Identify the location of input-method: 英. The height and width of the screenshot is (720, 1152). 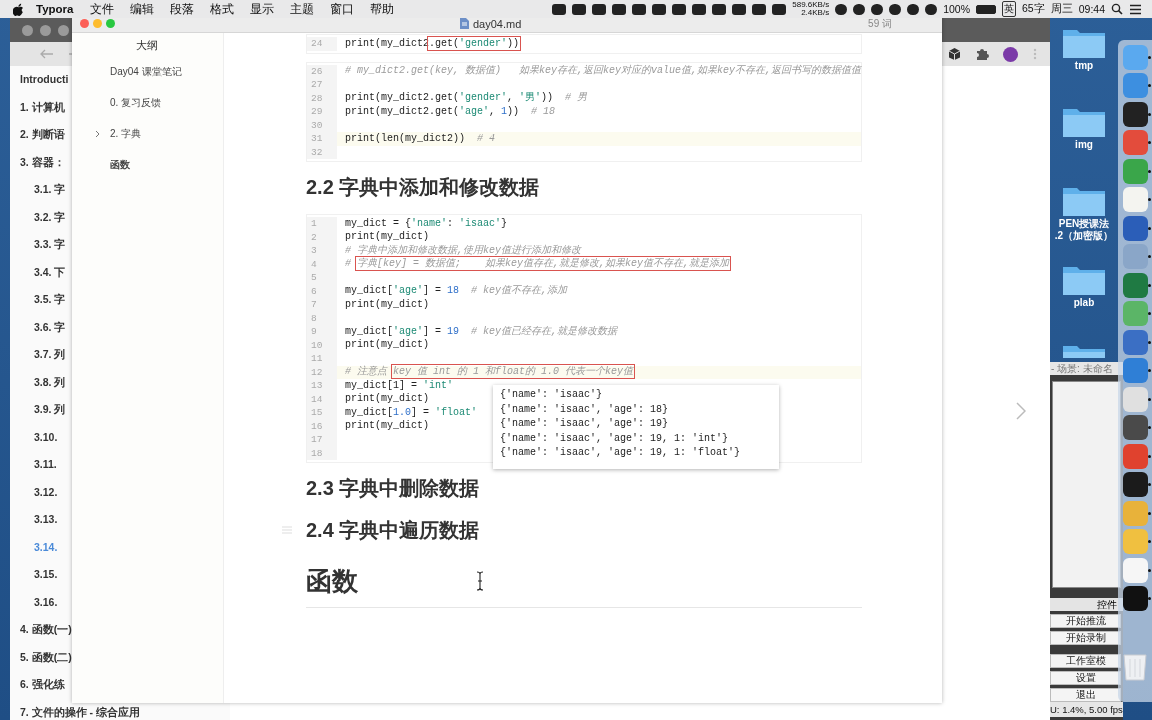
(1009, 9).